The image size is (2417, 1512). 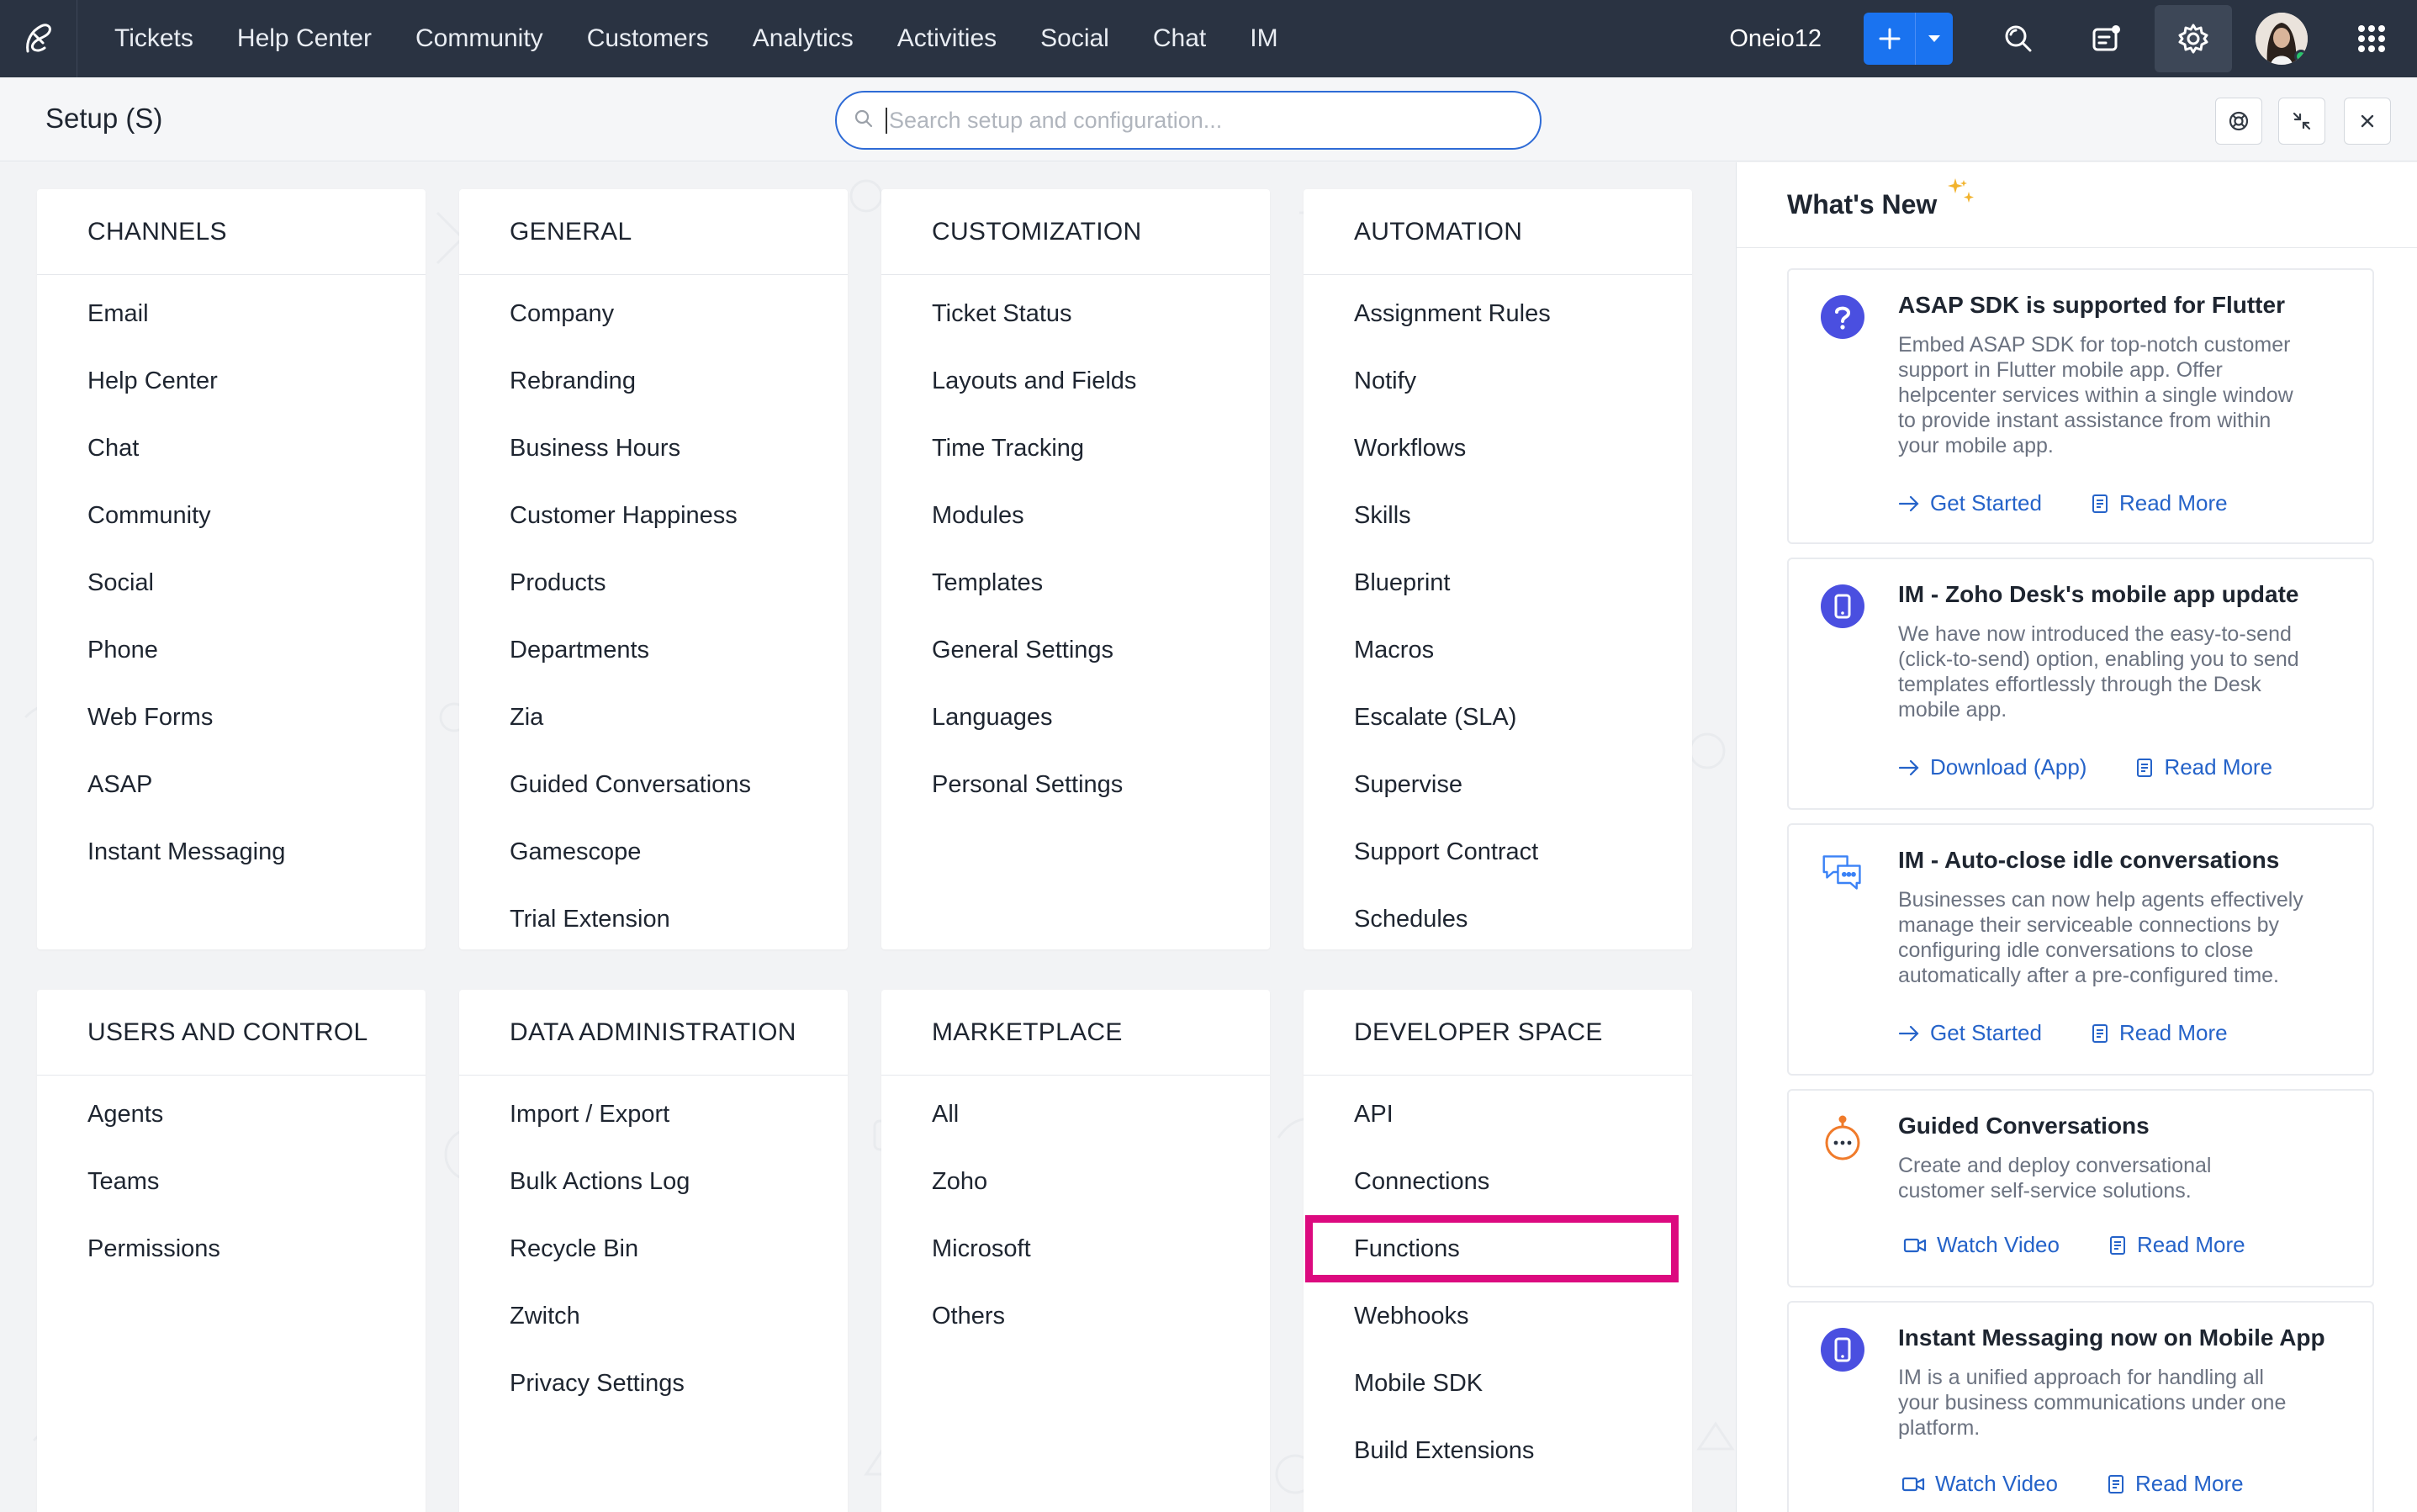 What do you see at coordinates (1498, 381) in the screenshot?
I see `setup-link-notify: Notify` at bounding box center [1498, 381].